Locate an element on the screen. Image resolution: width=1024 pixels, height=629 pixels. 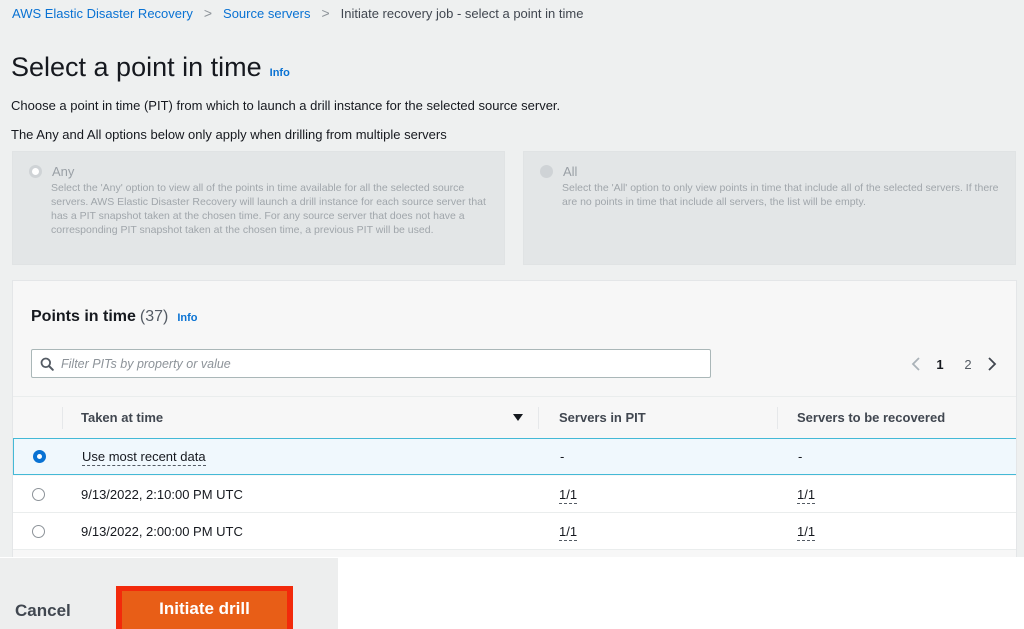
table-row: 9/13/2022, 2:10:00 PM UTC 1/1 1/1 is located at coordinates (514, 494).